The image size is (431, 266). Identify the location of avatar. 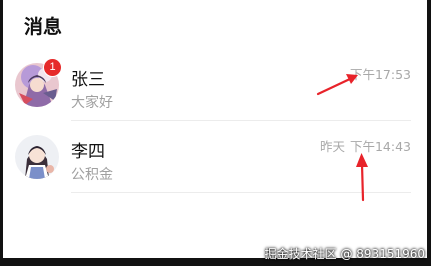
(37, 157).